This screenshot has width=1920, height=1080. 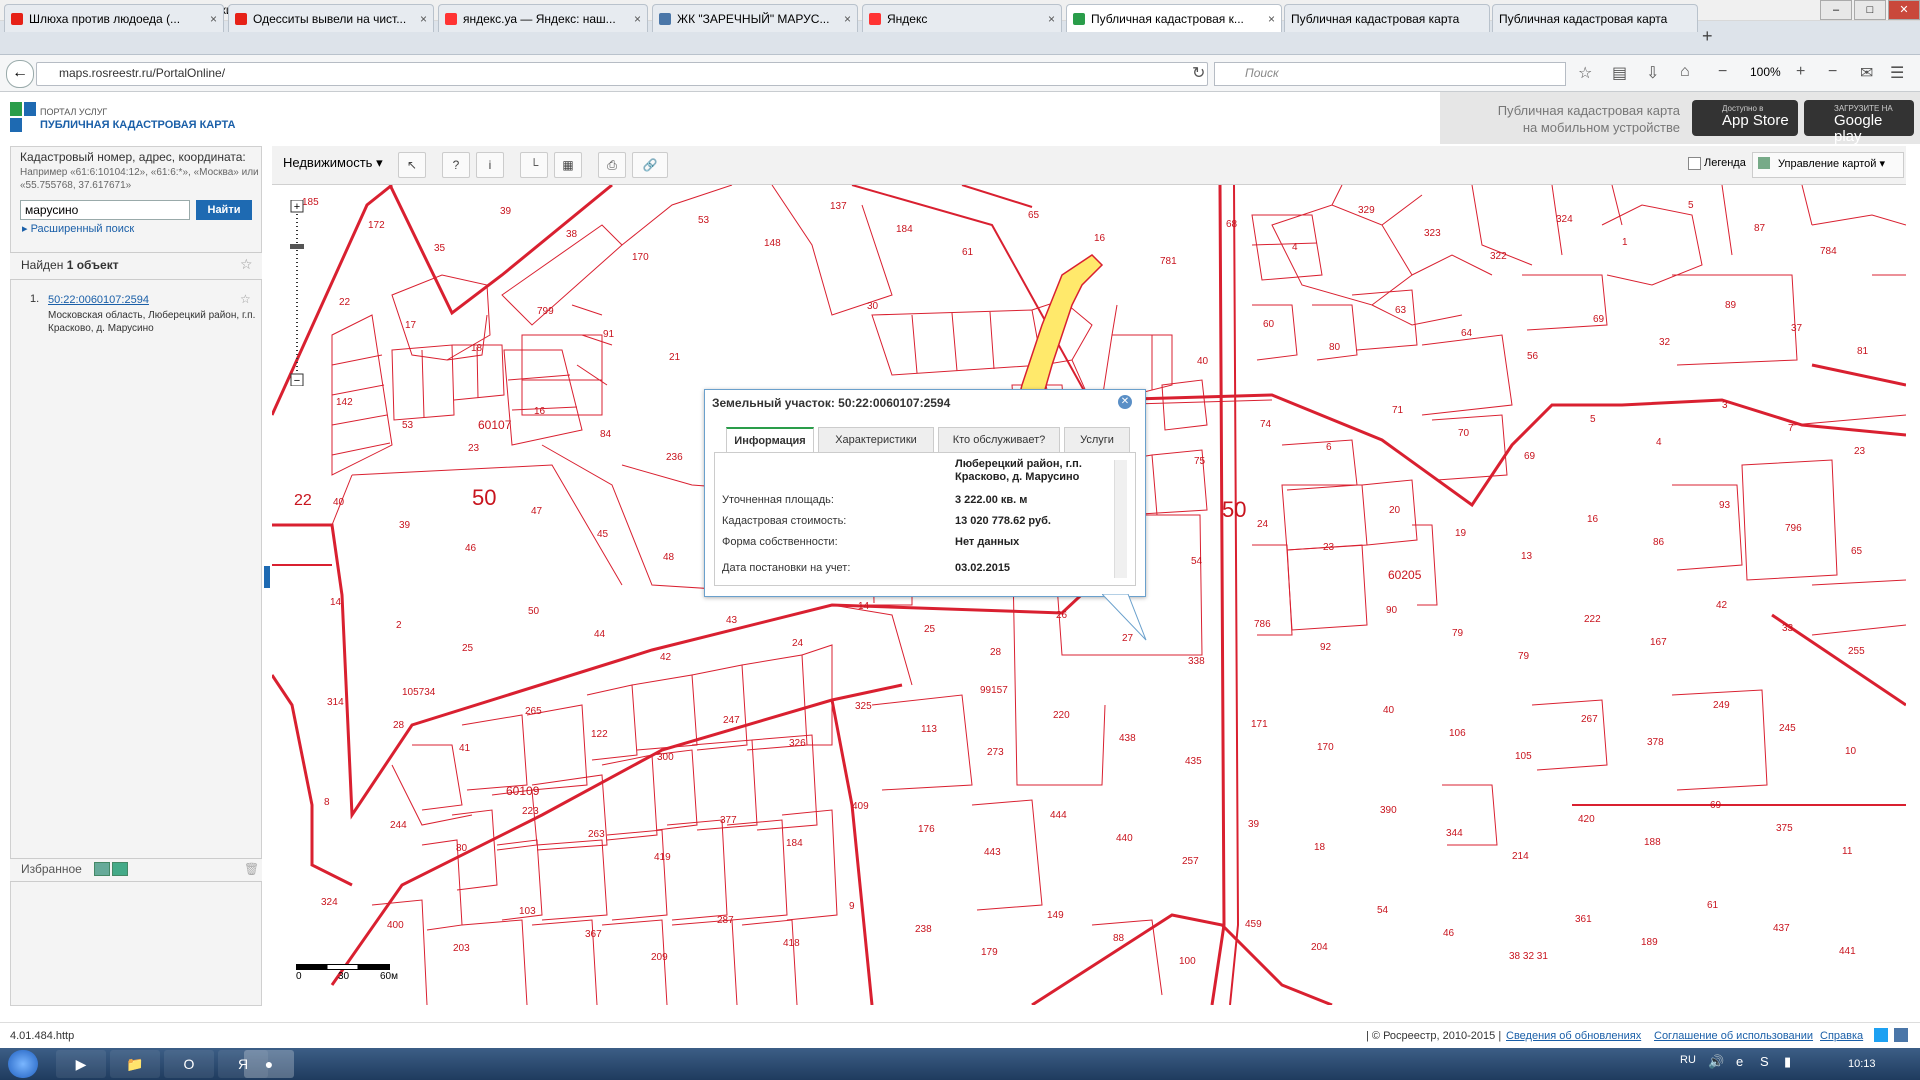 What do you see at coordinates (622, 74) in the screenshot?
I see `url-bar: maps.rosreestr.ru/PortalOnline/` at bounding box center [622, 74].